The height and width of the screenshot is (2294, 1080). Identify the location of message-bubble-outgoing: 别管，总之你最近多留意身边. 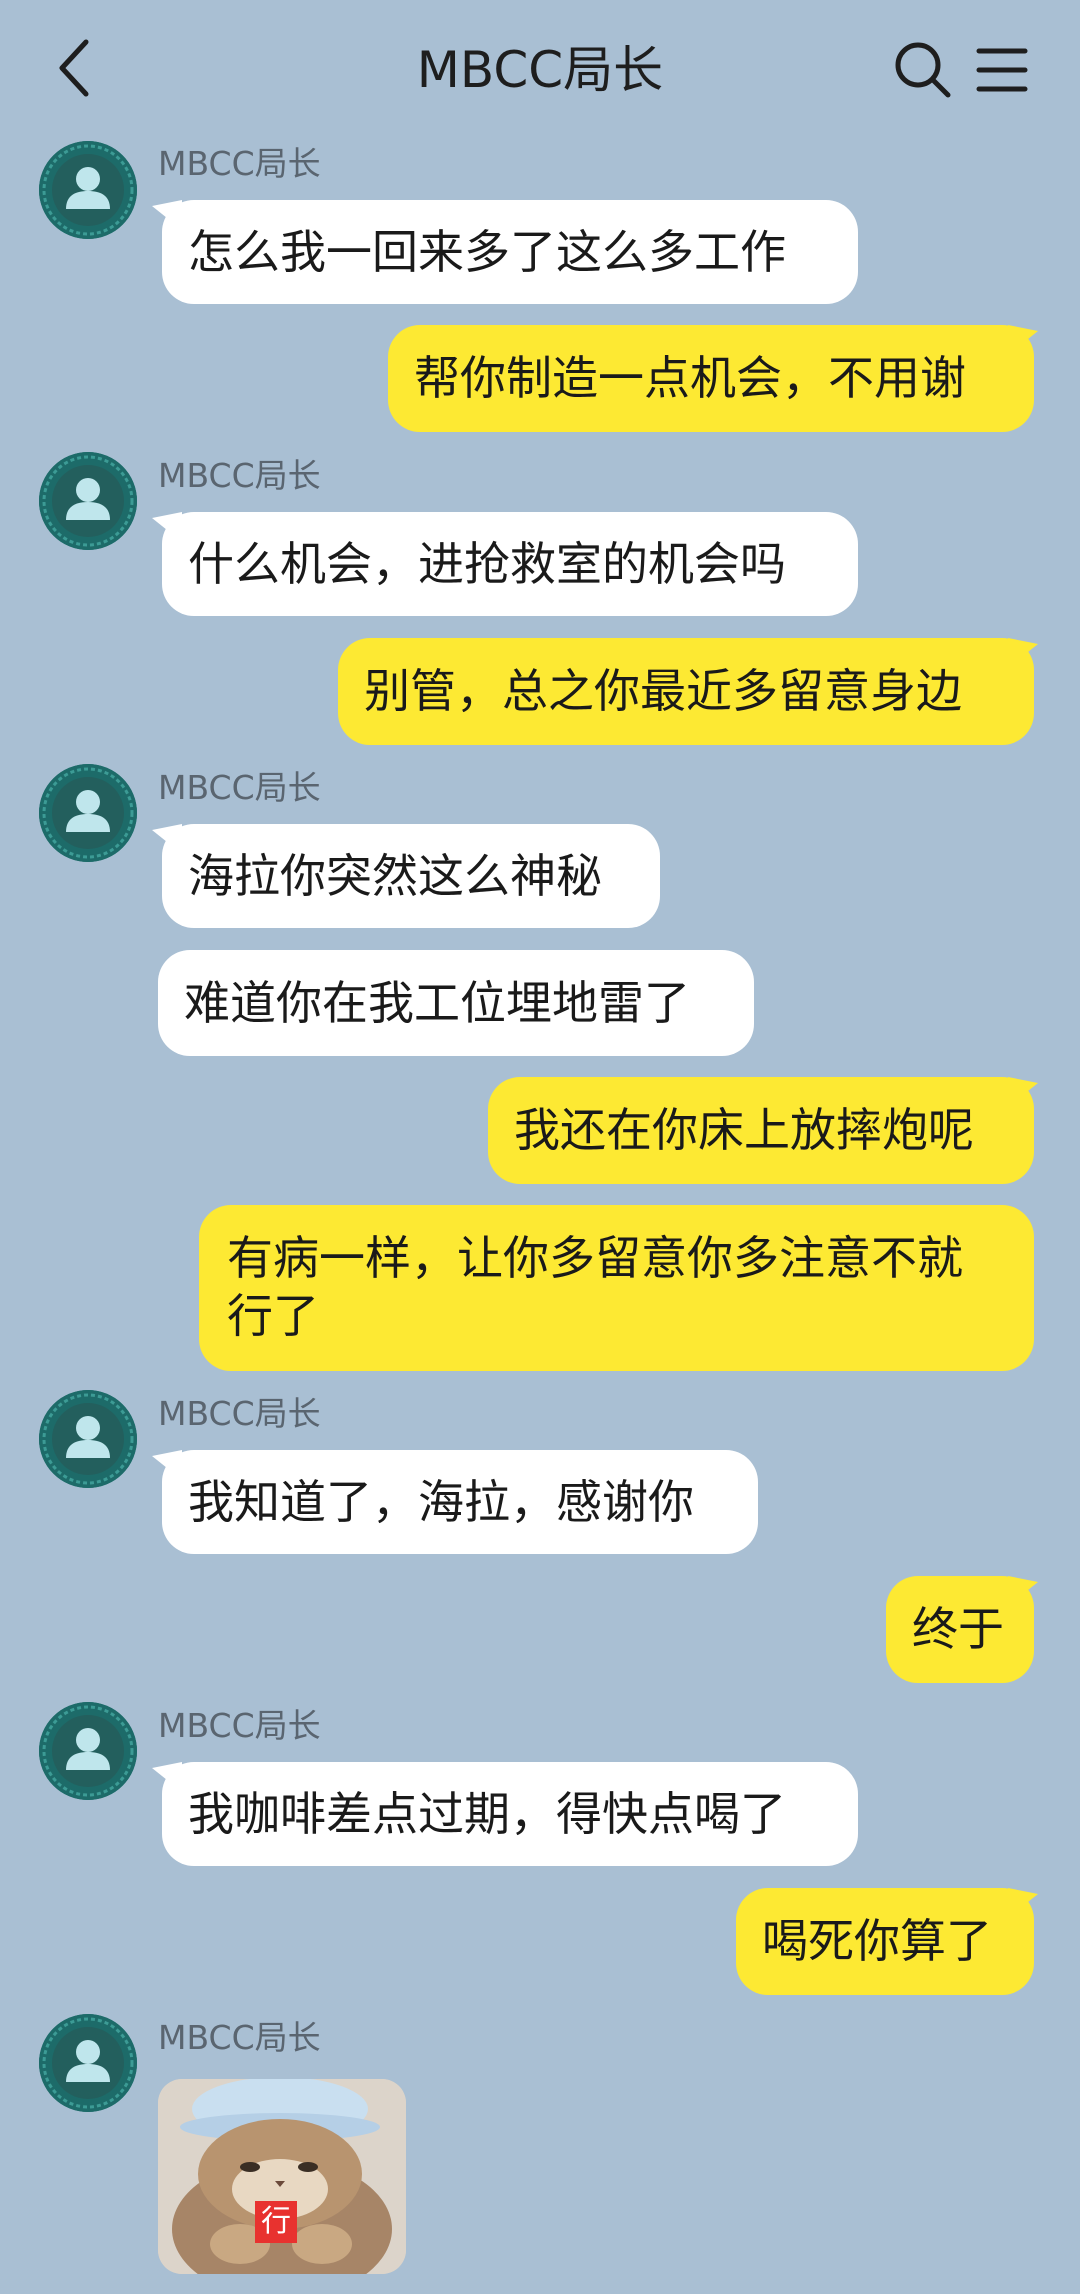
(686, 691).